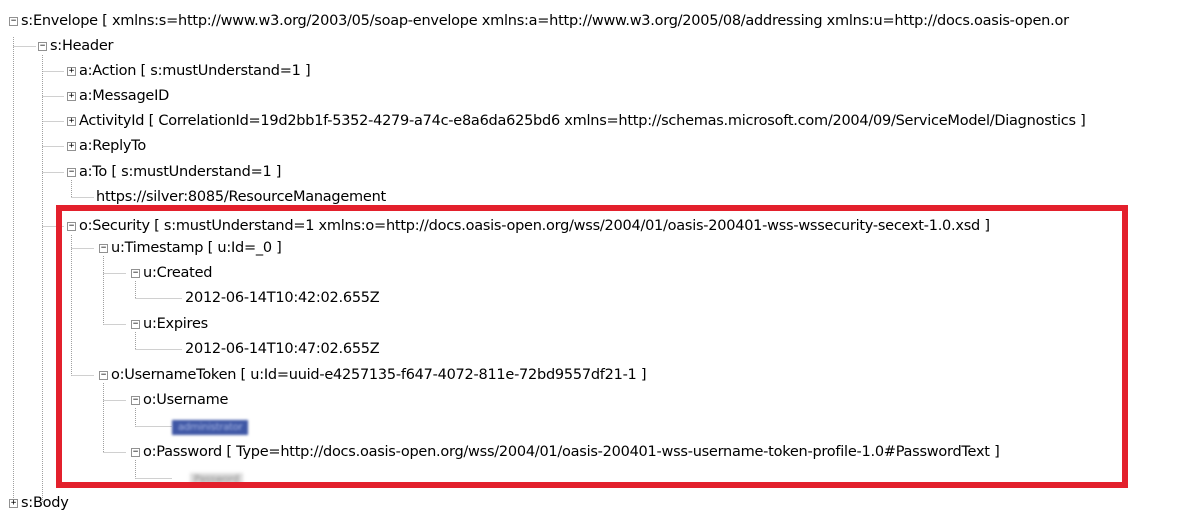 Image resolution: width=1204 pixels, height=516 pixels. Describe the element at coordinates (195, 71) in the screenshot. I see `node-label: a:Action [ s:mustUnderstand=1 ]` at that location.